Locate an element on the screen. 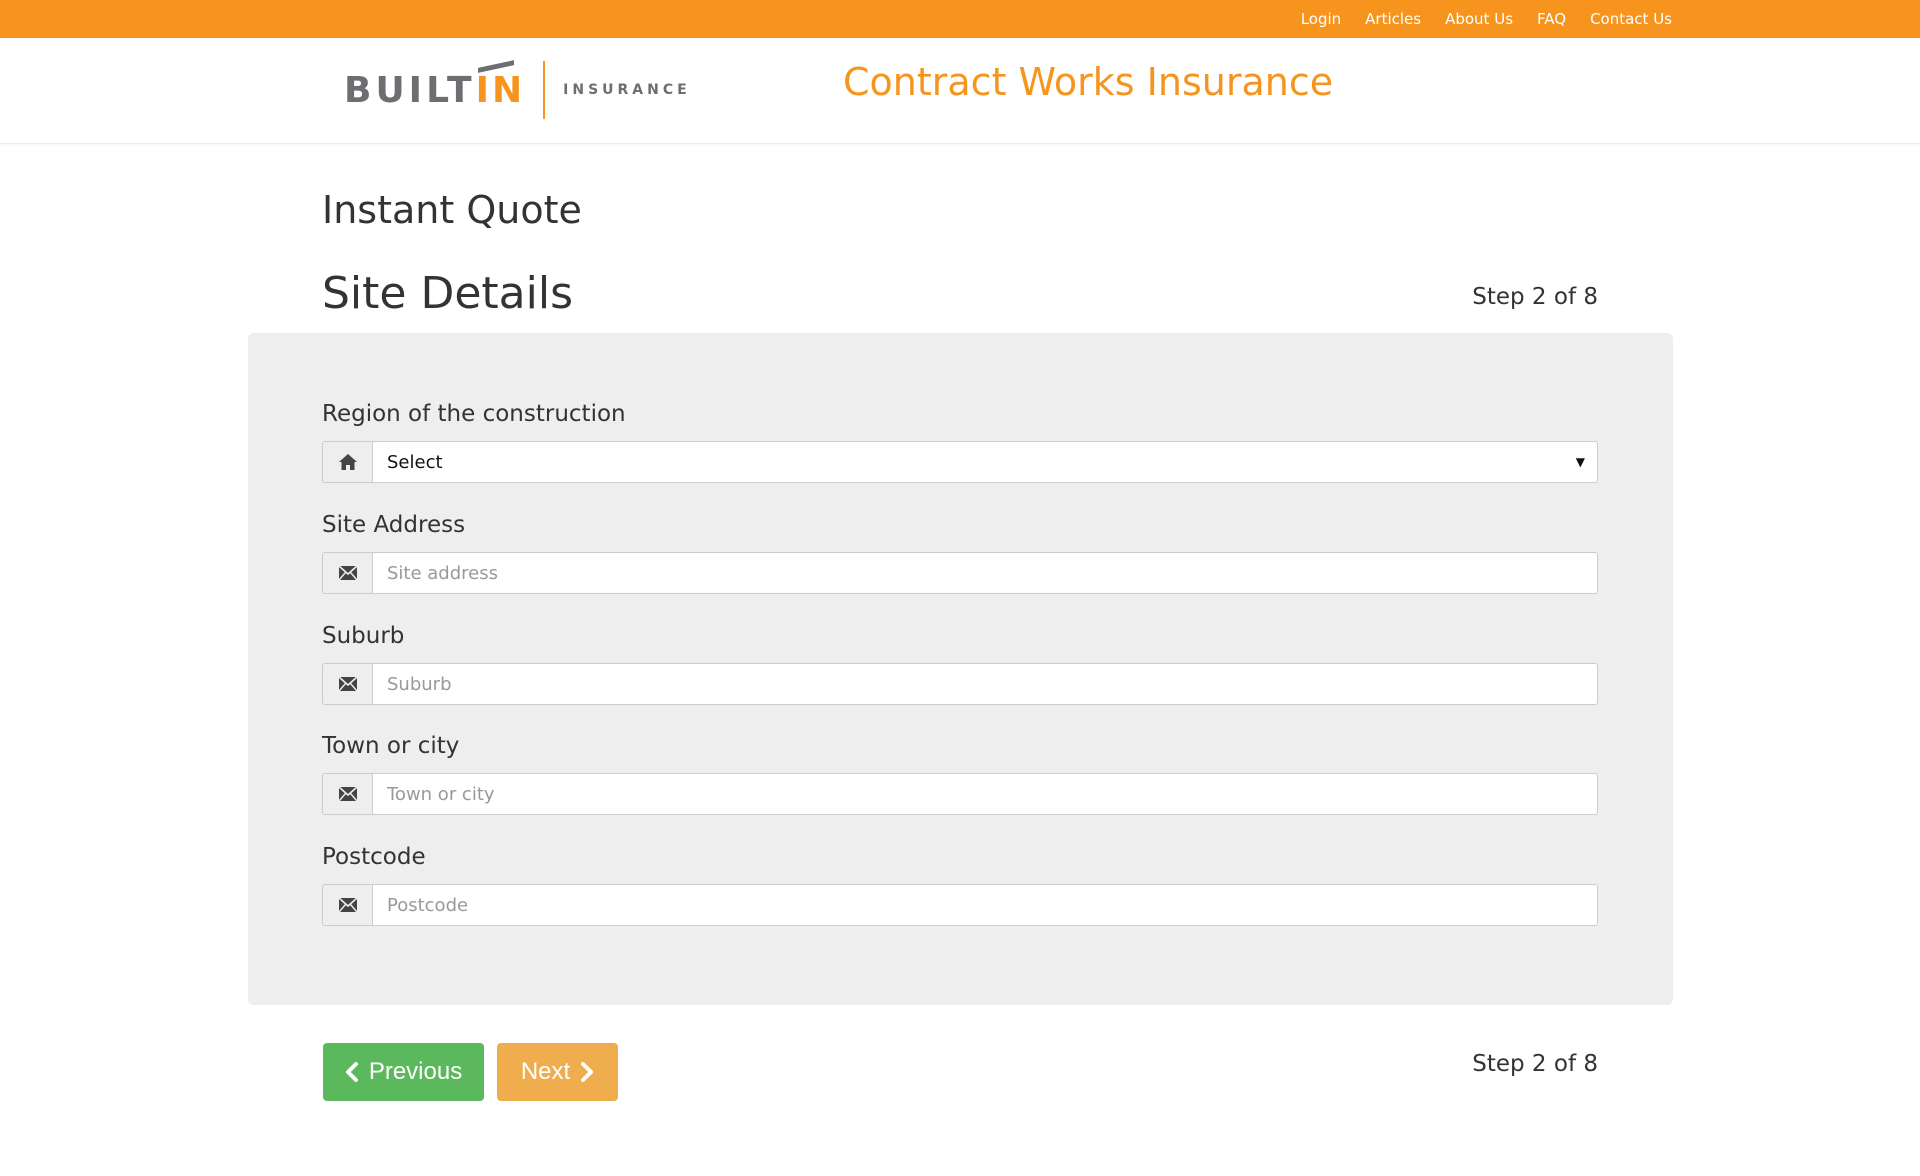 The image size is (1920, 1176). suburb-input-group is located at coordinates (960, 684).